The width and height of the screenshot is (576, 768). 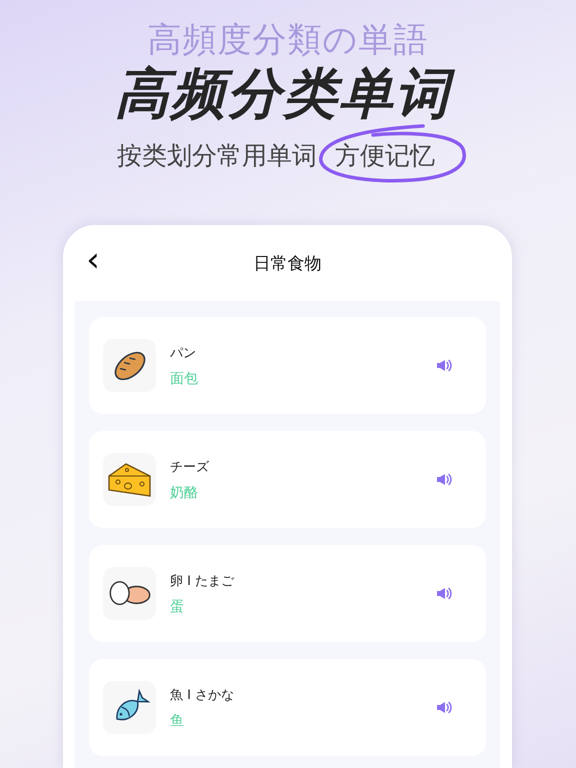 I want to click on word-text: 魚 I さかな, so click(x=203, y=695).